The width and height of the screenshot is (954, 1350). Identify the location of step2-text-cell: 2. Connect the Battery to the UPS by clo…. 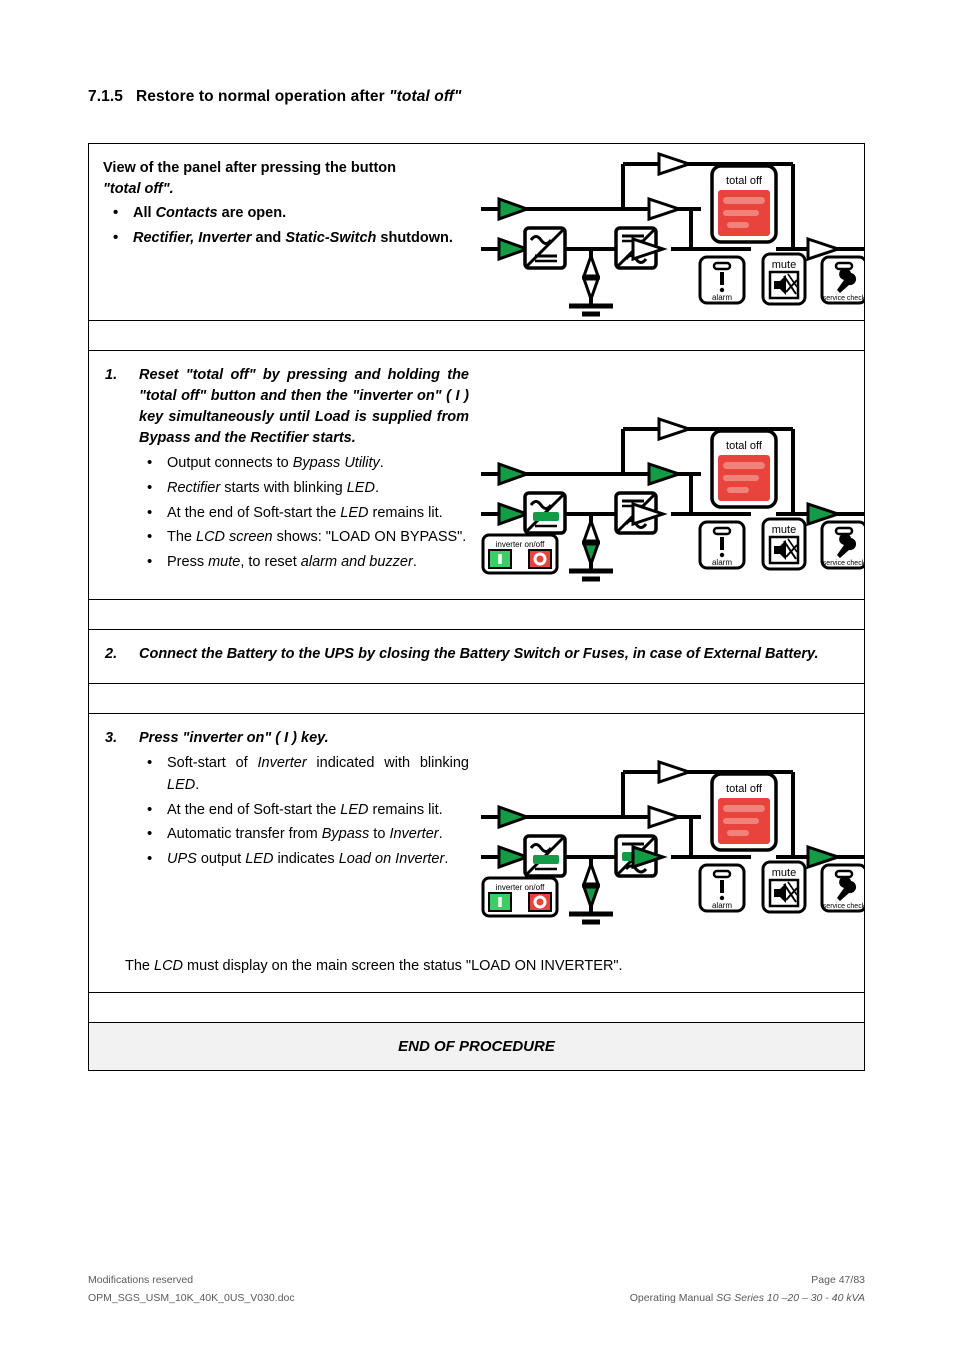
(477, 656).